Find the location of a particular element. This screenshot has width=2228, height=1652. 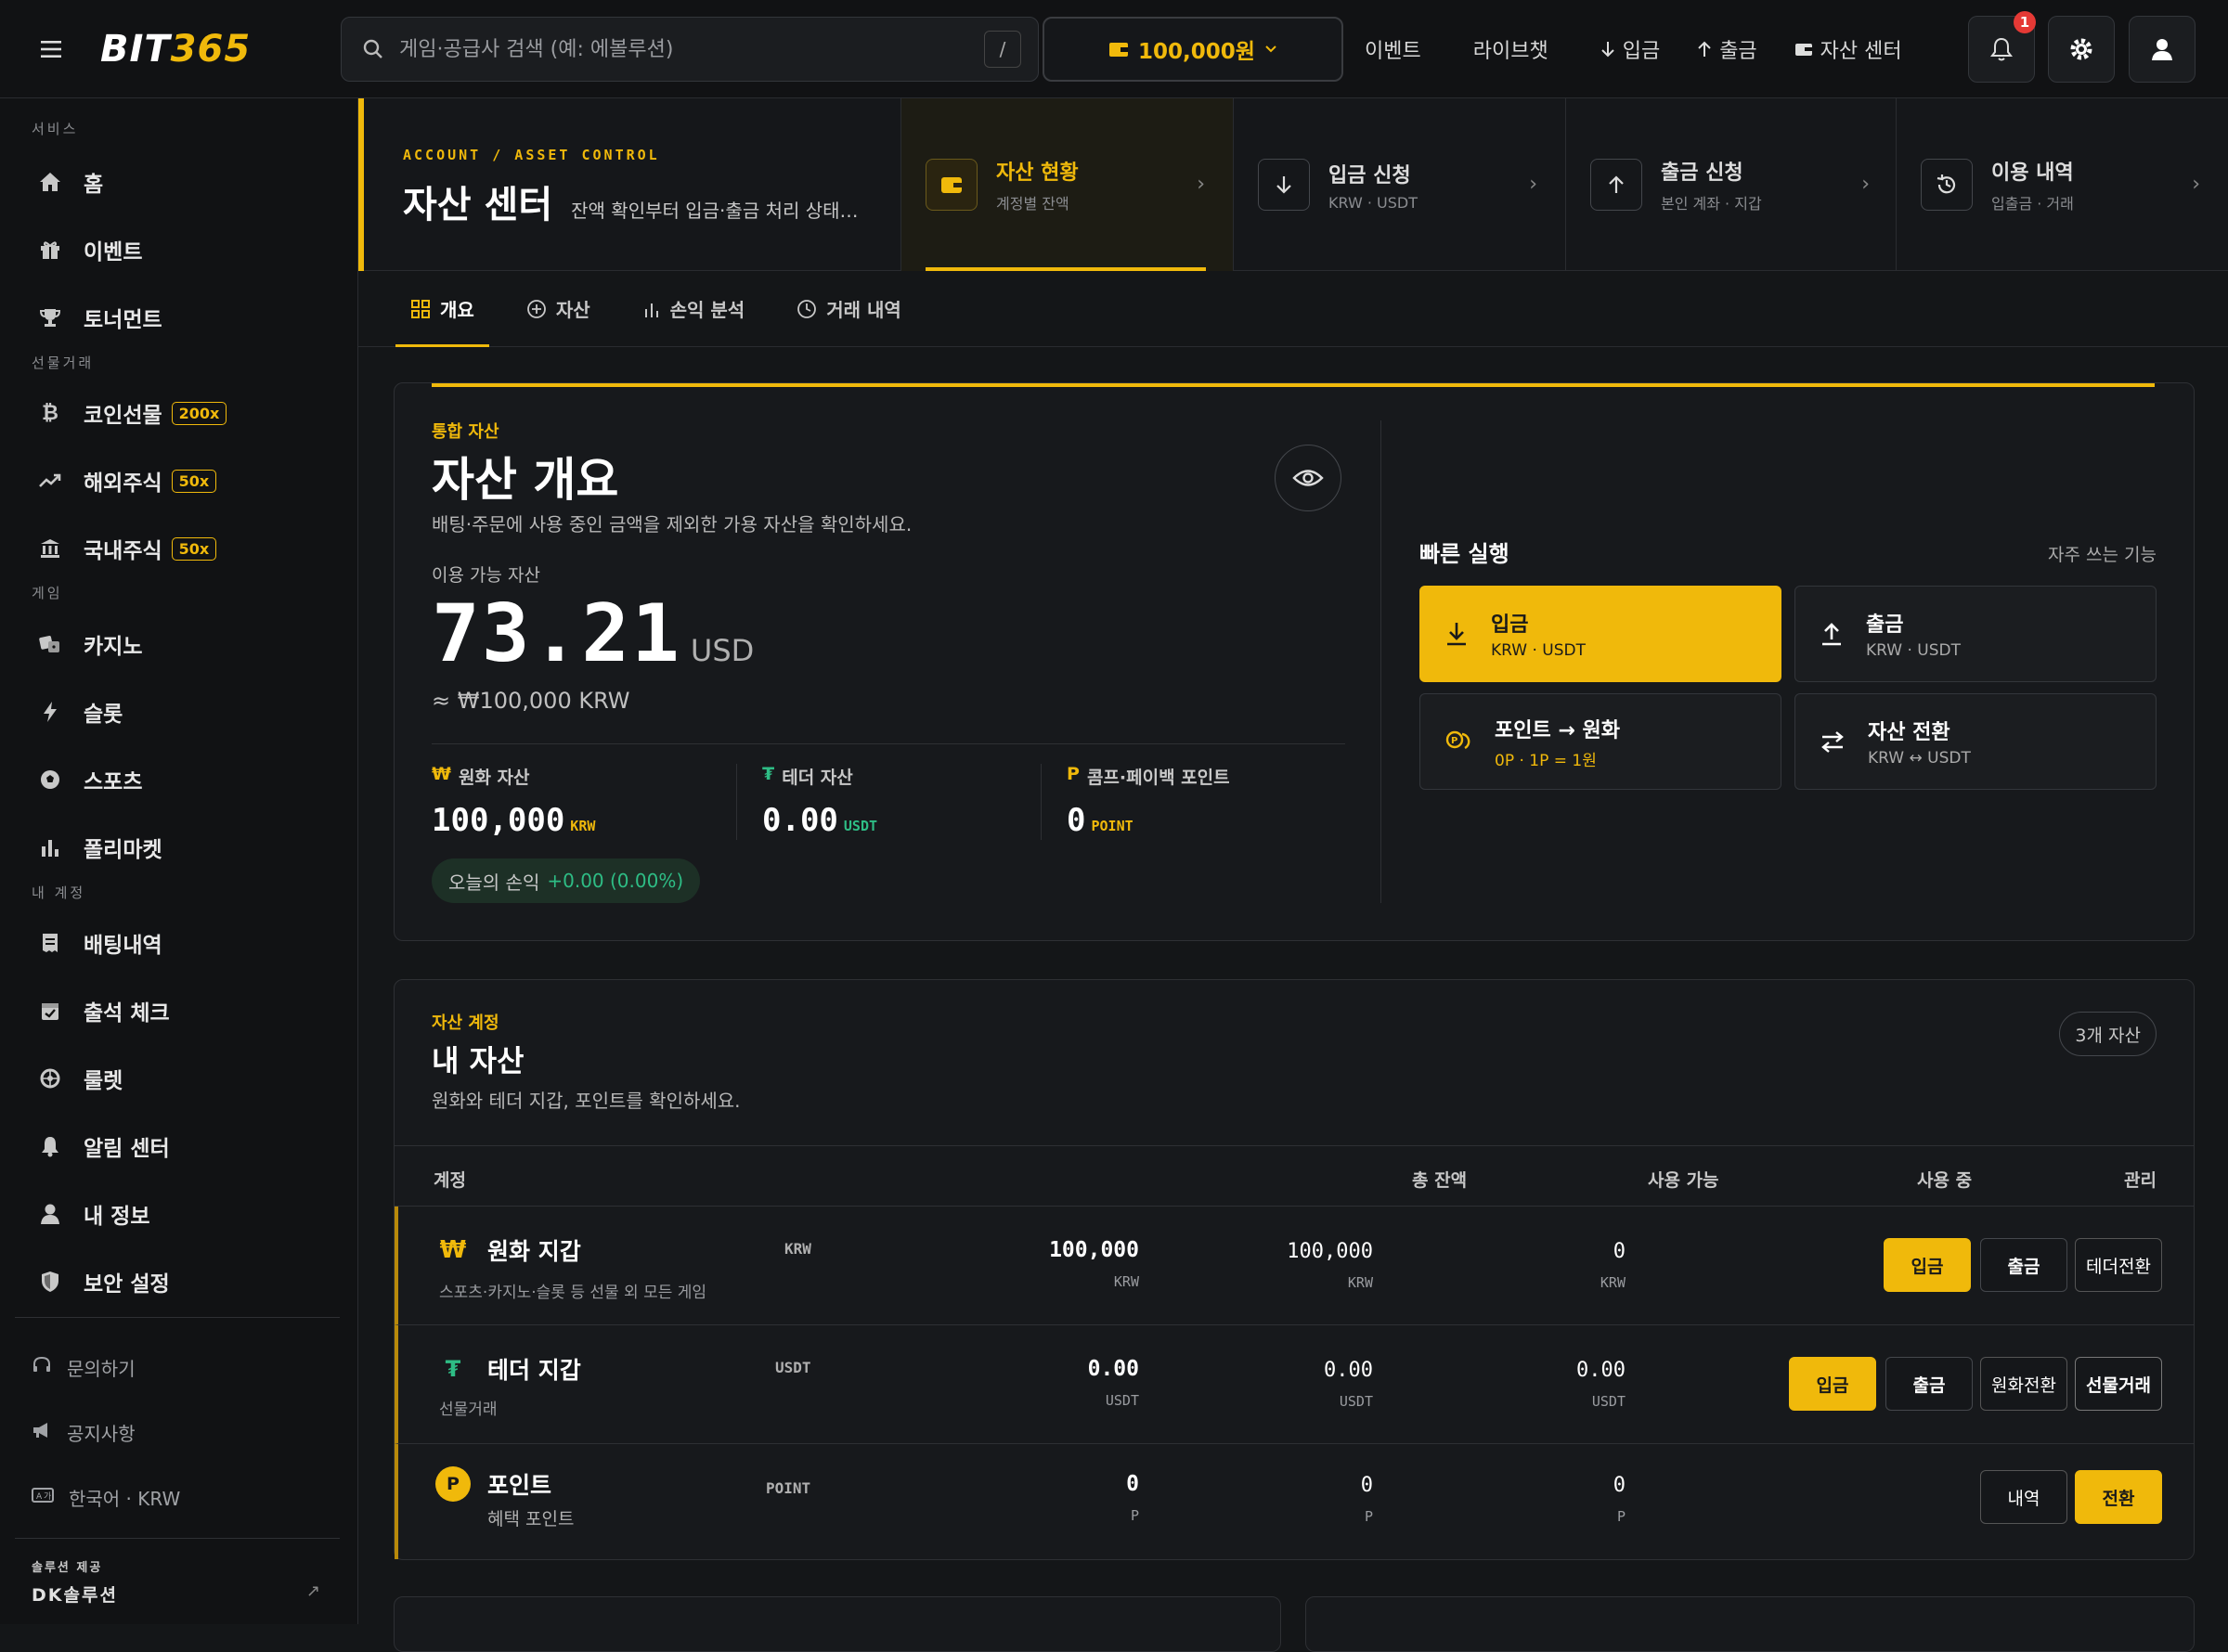

sidebar-item-label: 보안 설정 is located at coordinates (127, 1284).